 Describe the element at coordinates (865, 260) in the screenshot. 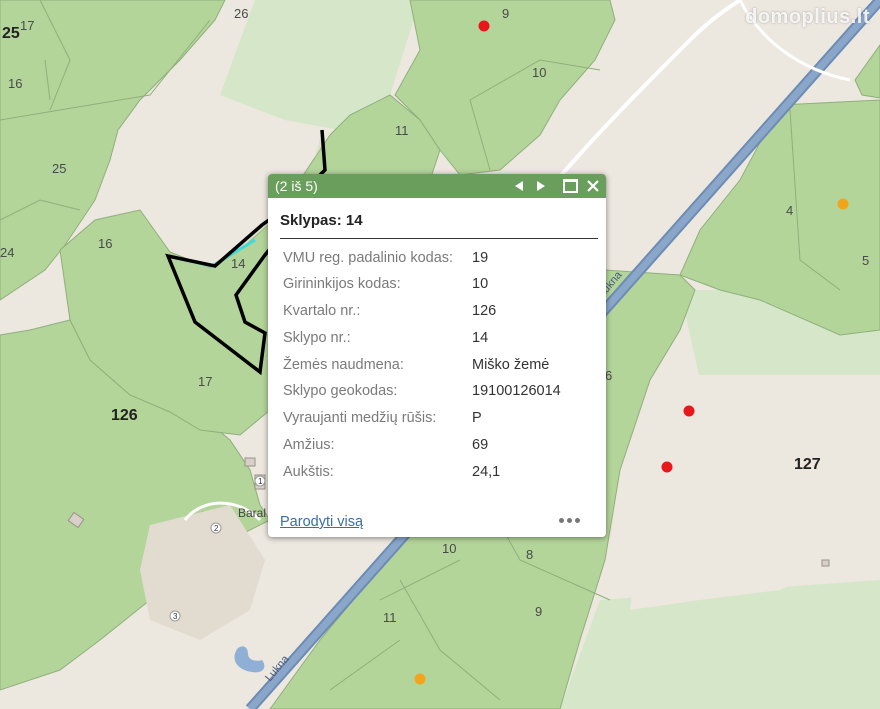

I see `parcel-label: 5` at that location.